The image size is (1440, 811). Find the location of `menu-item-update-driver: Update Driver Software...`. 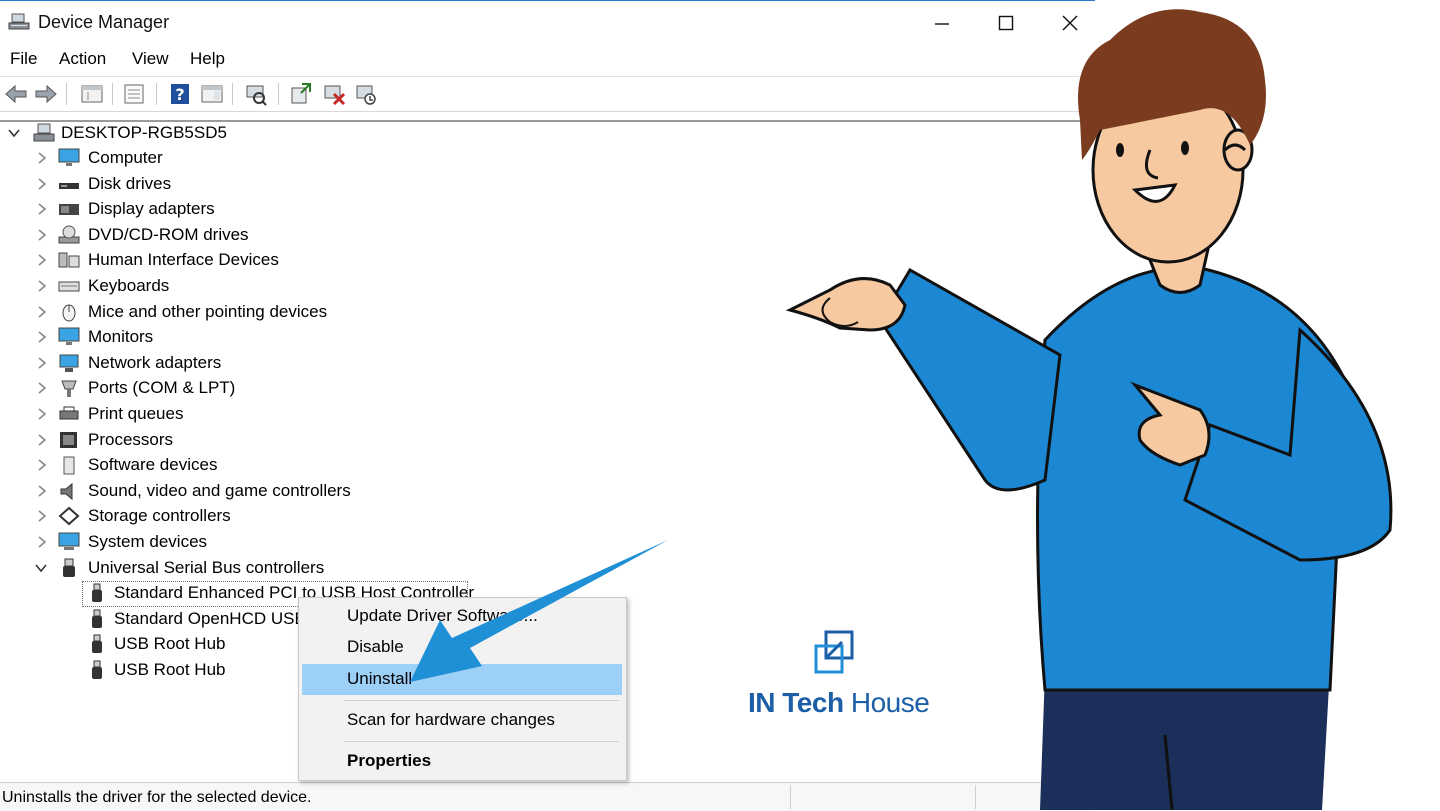

menu-item-update-driver: Update Driver Software... is located at coordinates (462, 616).